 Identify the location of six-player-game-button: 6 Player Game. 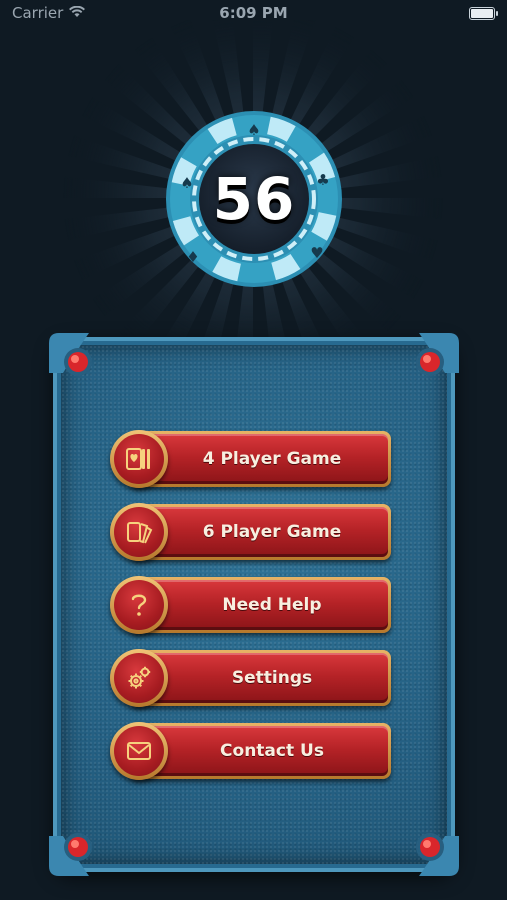
(252, 532).